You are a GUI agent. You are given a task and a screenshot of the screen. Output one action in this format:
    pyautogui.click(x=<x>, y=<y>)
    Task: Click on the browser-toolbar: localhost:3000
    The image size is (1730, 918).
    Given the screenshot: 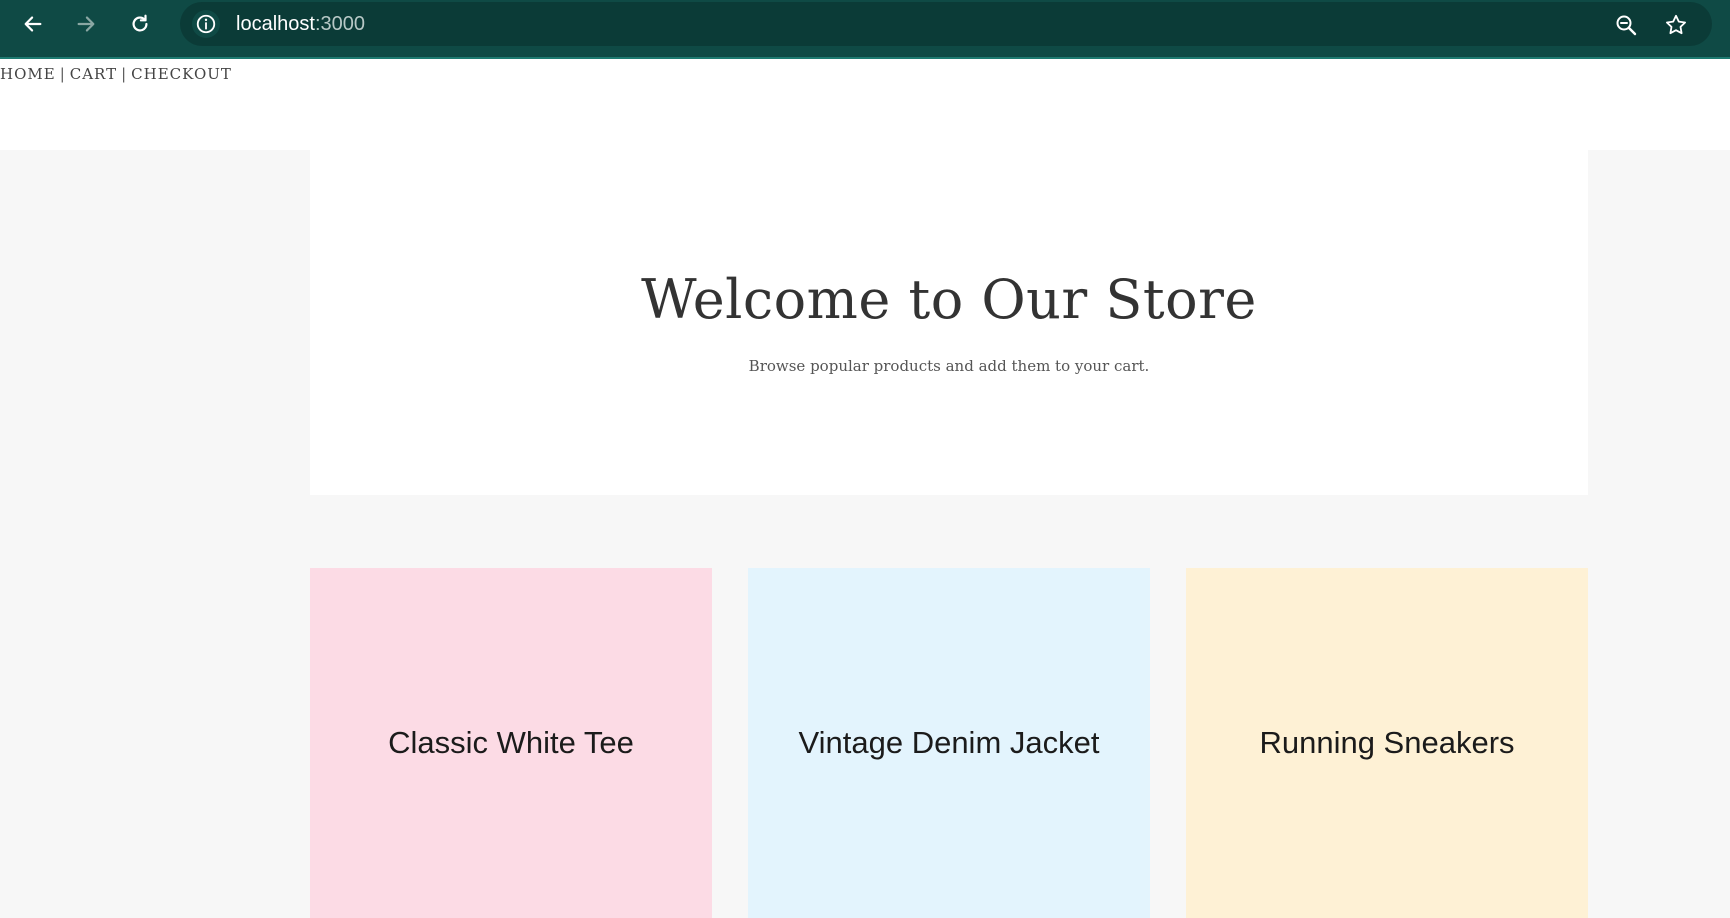 What is the action you would take?
    pyautogui.click(x=865, y=29)
    